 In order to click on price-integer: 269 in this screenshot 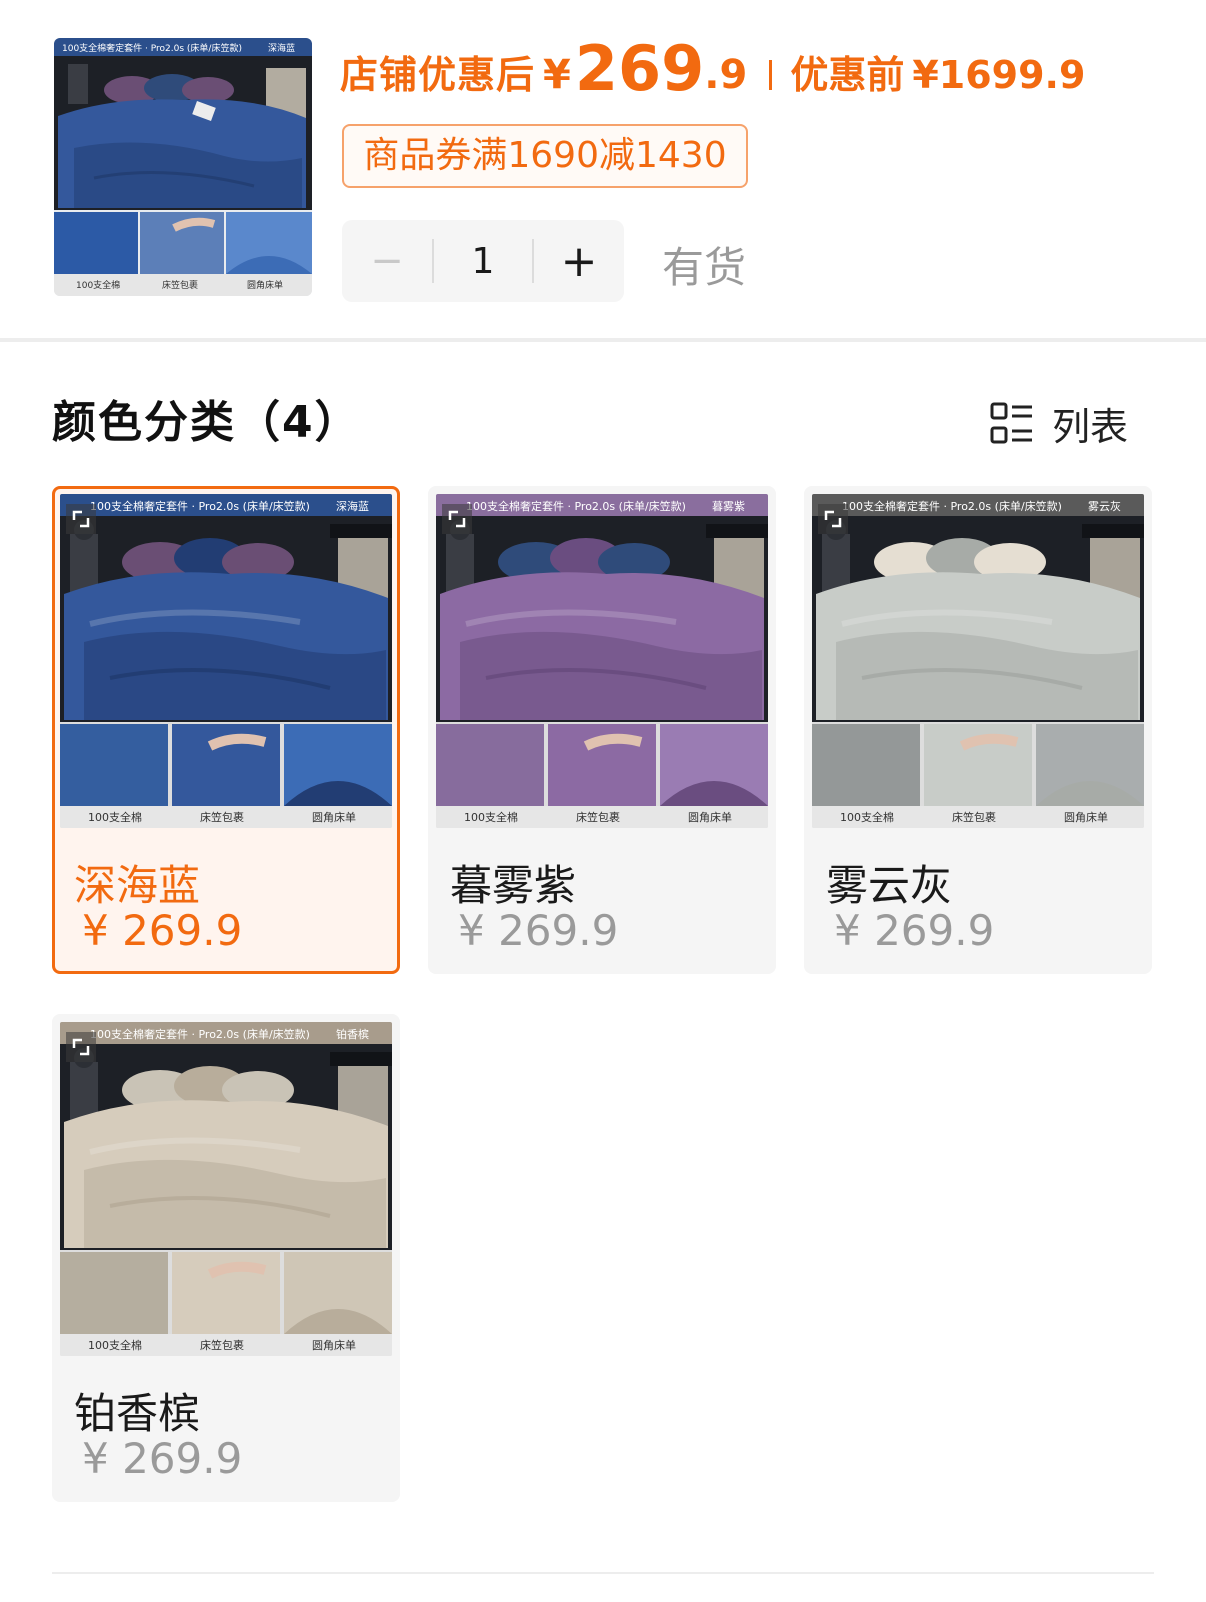, I will do `click(639, 68)`.